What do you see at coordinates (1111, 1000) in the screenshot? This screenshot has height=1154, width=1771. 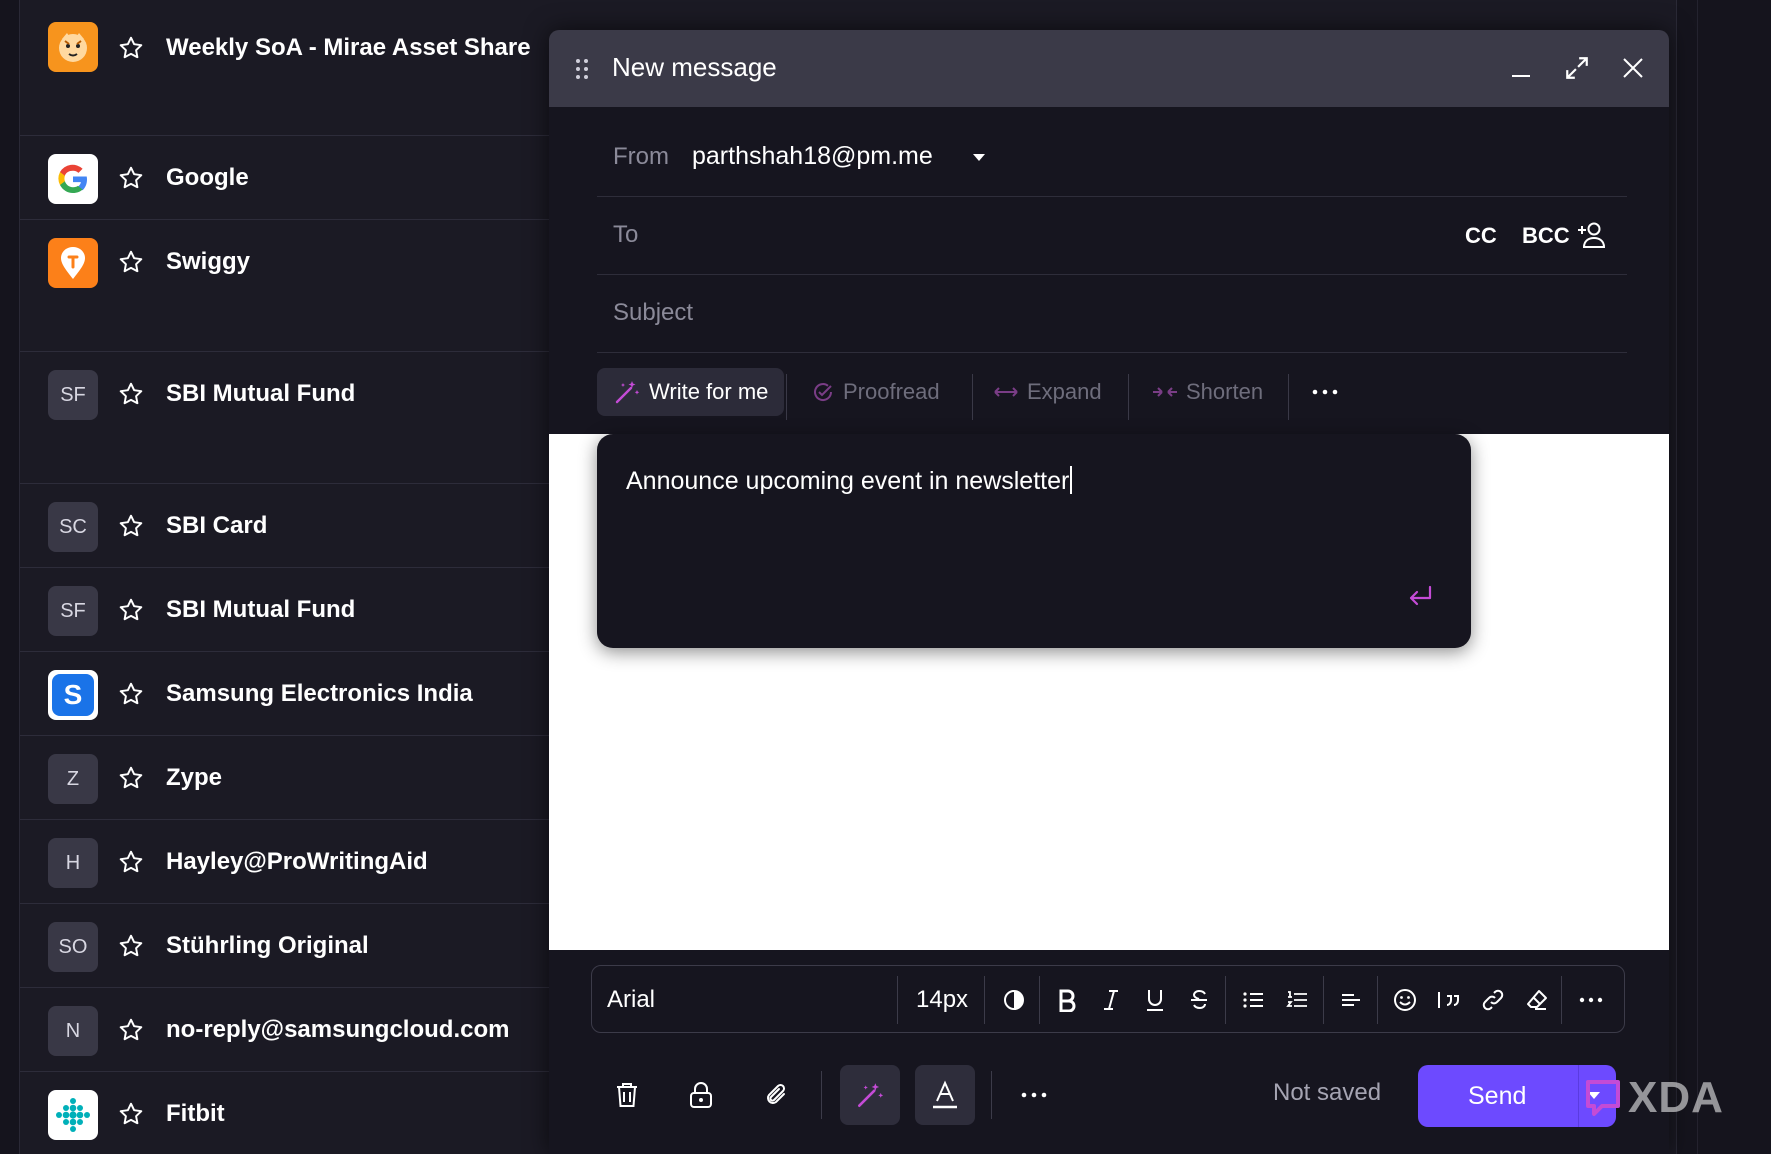 I see `italic-icon` at bounding box center [1111, 1000].